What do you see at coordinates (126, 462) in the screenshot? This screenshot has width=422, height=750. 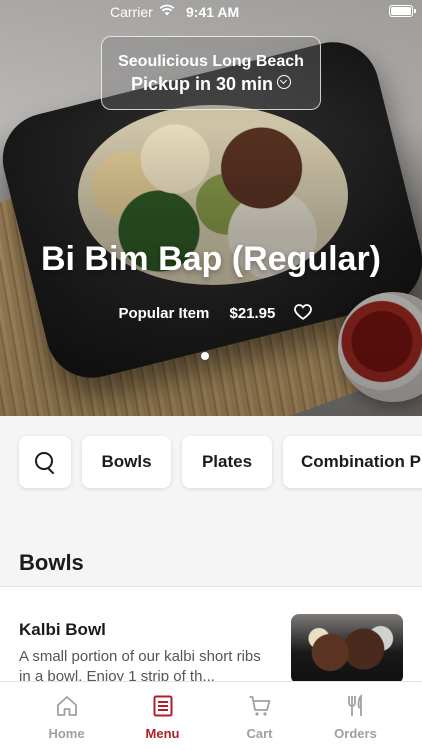 I see `category-chip-bowls: Bowls` at bounding box center [126, 462].